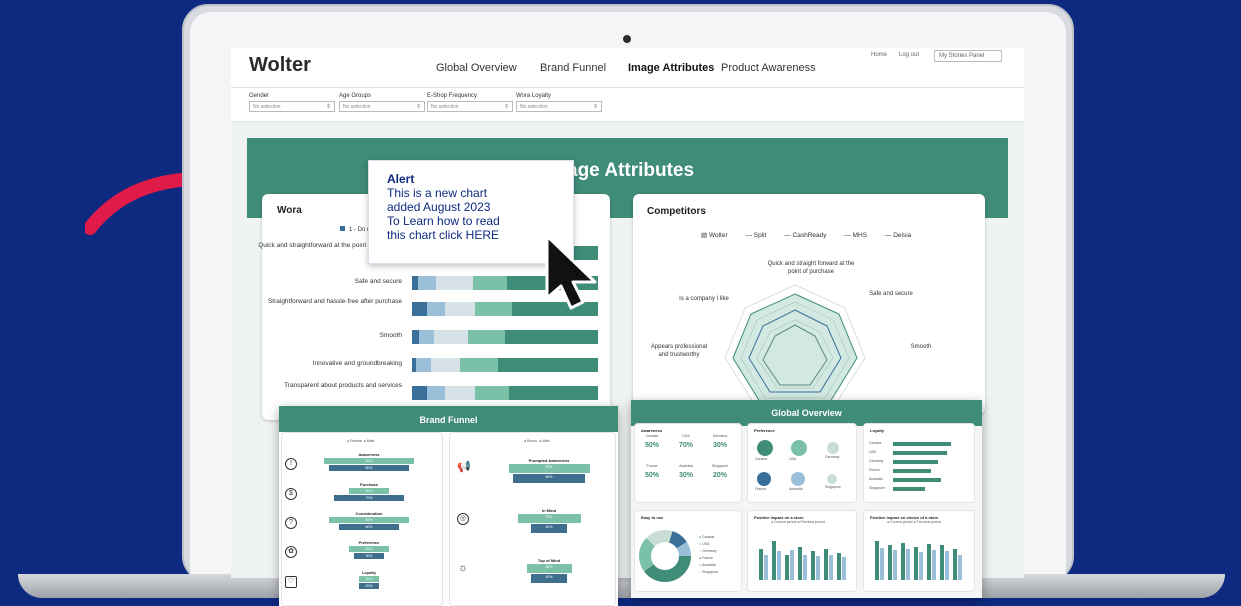  Describe the element at coordinates (291, 494) in the screenshot. I see `purchase-icon: $` at that location.